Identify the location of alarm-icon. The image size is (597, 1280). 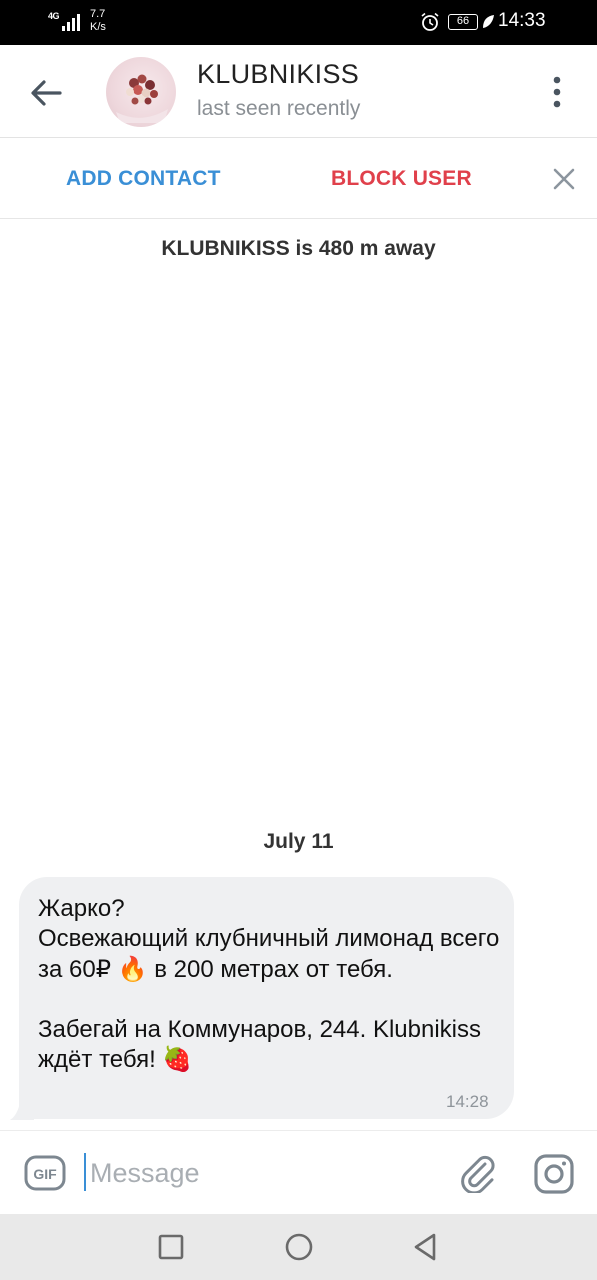
(430, 21).